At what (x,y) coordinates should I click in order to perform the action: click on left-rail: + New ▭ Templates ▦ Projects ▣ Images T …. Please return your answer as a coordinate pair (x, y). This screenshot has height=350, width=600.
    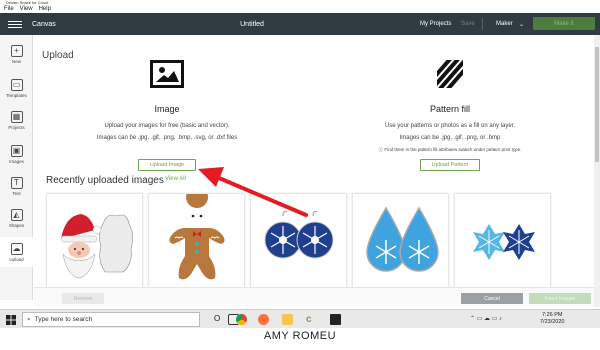
    Looking at the image, I should click on (16, 167).